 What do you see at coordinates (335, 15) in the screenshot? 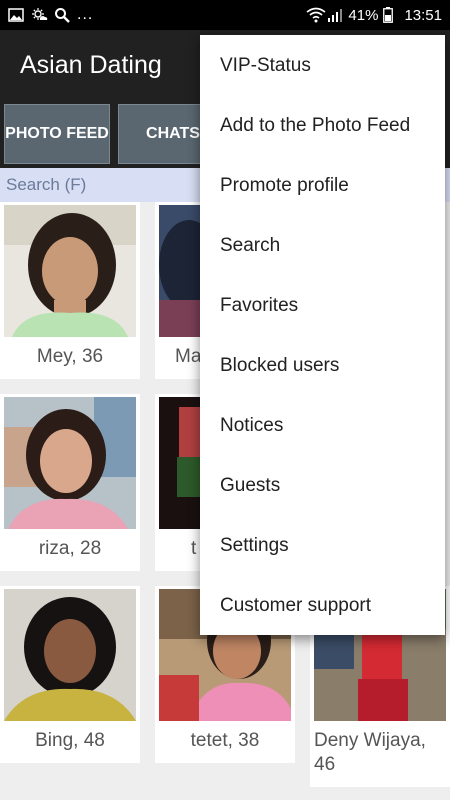
I see `signal-icon` at bounding box center [335, 15].